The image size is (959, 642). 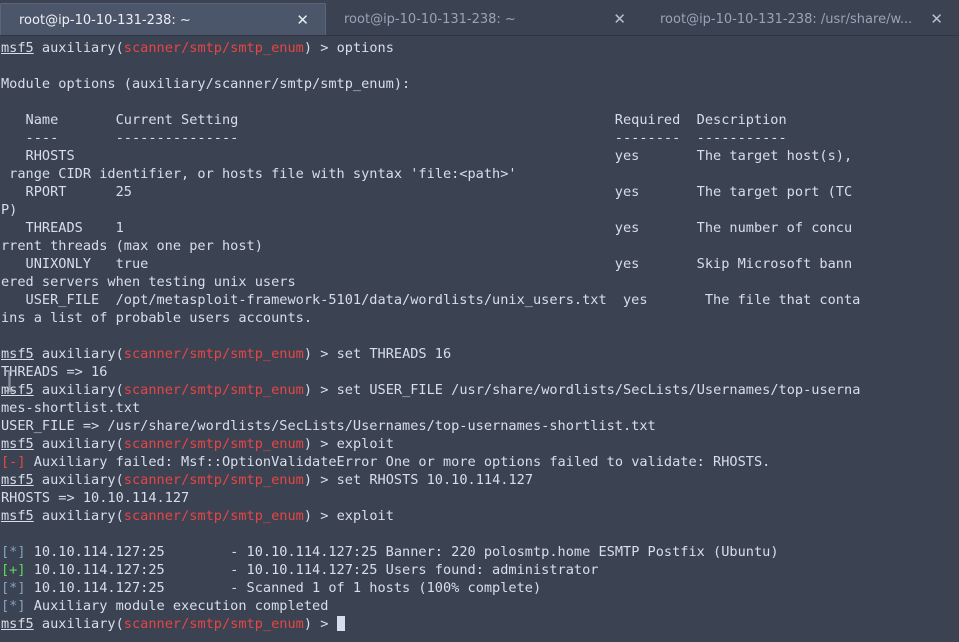 I want to click on terminal-output-line: RPORT 25 yes The target port (TC, so click(x=480, y=192).